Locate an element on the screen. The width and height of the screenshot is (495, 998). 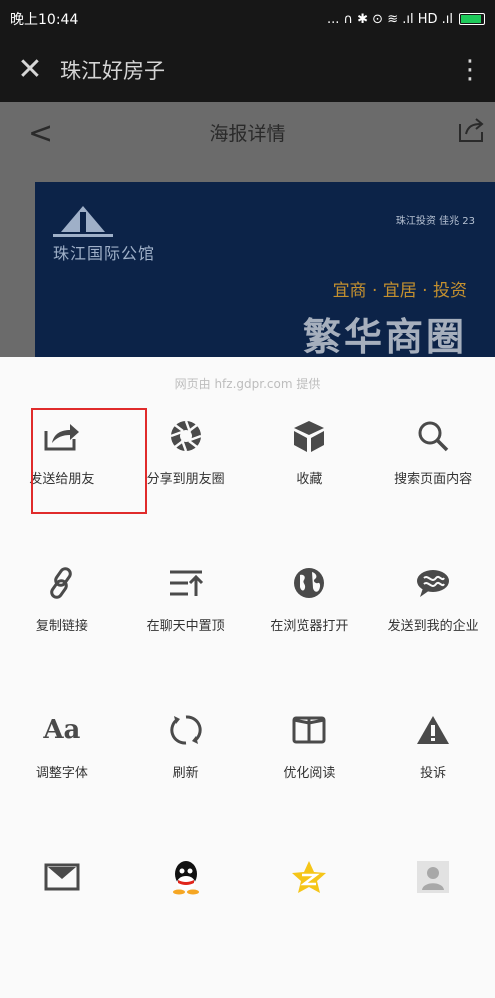
action-label: 搜索页面内容 is located at coordinates (433, 479).